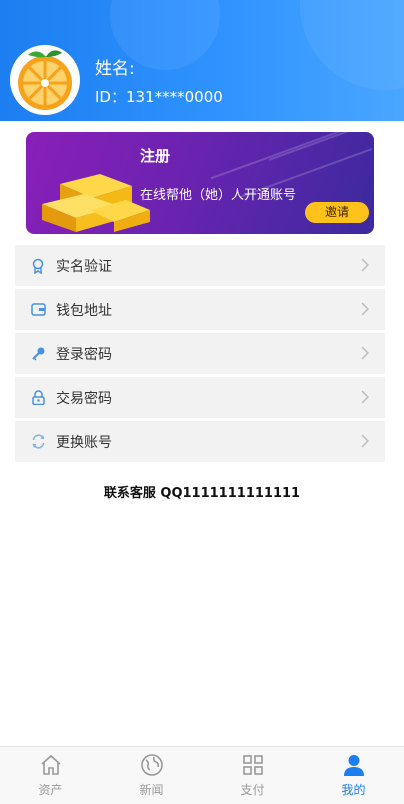 This screenshot has width=404, height=804. I want to click on tab-news: 新闻, so click(151, 775).